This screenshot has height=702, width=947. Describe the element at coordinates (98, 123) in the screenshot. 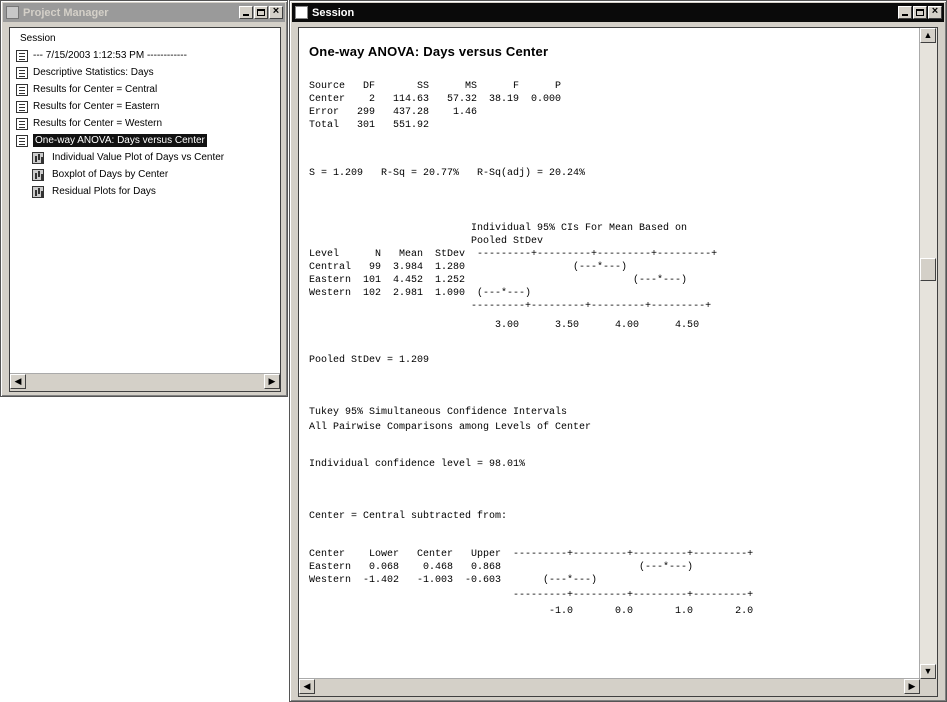

I see `tree-item-label: Results for Center = Western` at that location.